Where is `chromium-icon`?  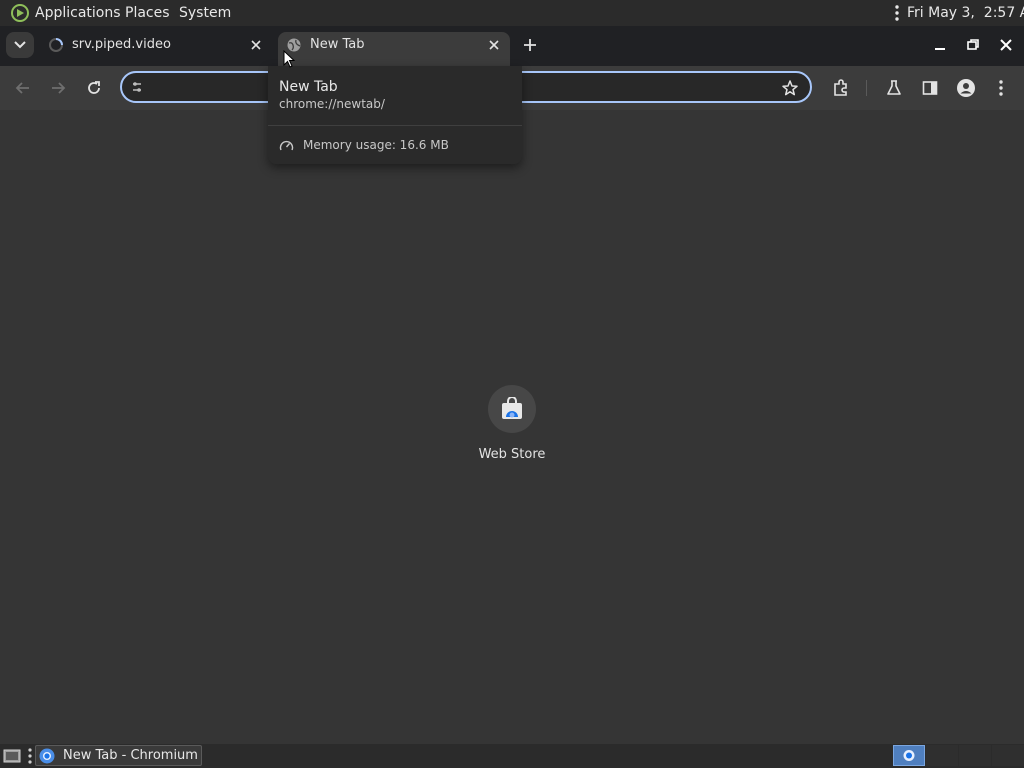
chromium-icon is located at coordinates (47, 756).